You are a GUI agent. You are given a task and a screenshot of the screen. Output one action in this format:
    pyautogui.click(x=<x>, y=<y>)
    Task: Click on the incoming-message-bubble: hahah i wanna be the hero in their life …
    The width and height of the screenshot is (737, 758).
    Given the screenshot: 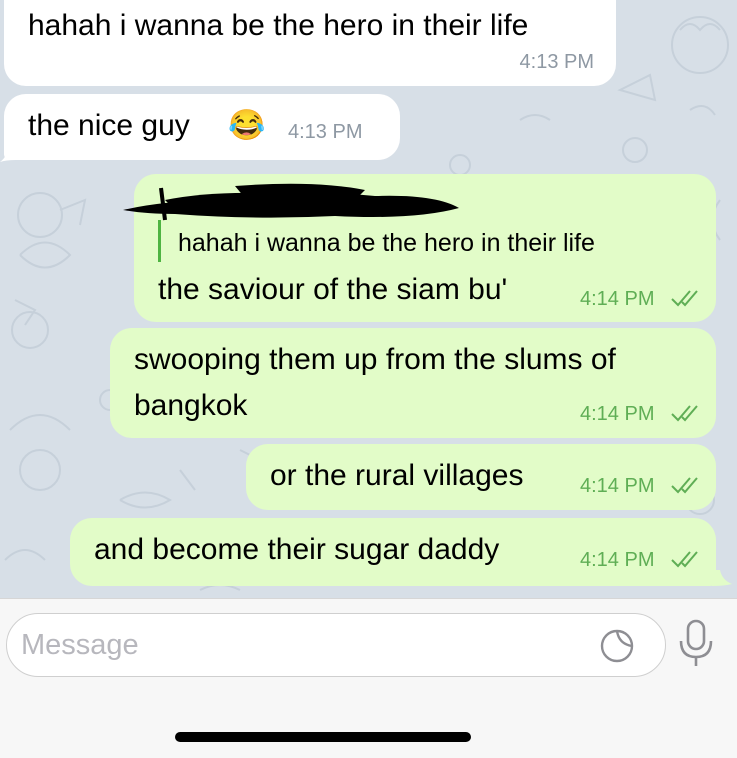 What is the action you would take?
    pyautogui.click(x=310, y=43)
    